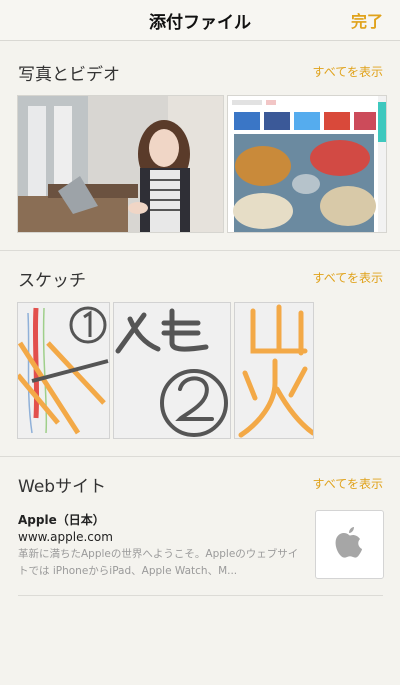  I want to click on page-title: 添付ファイル, so click(200, 23).